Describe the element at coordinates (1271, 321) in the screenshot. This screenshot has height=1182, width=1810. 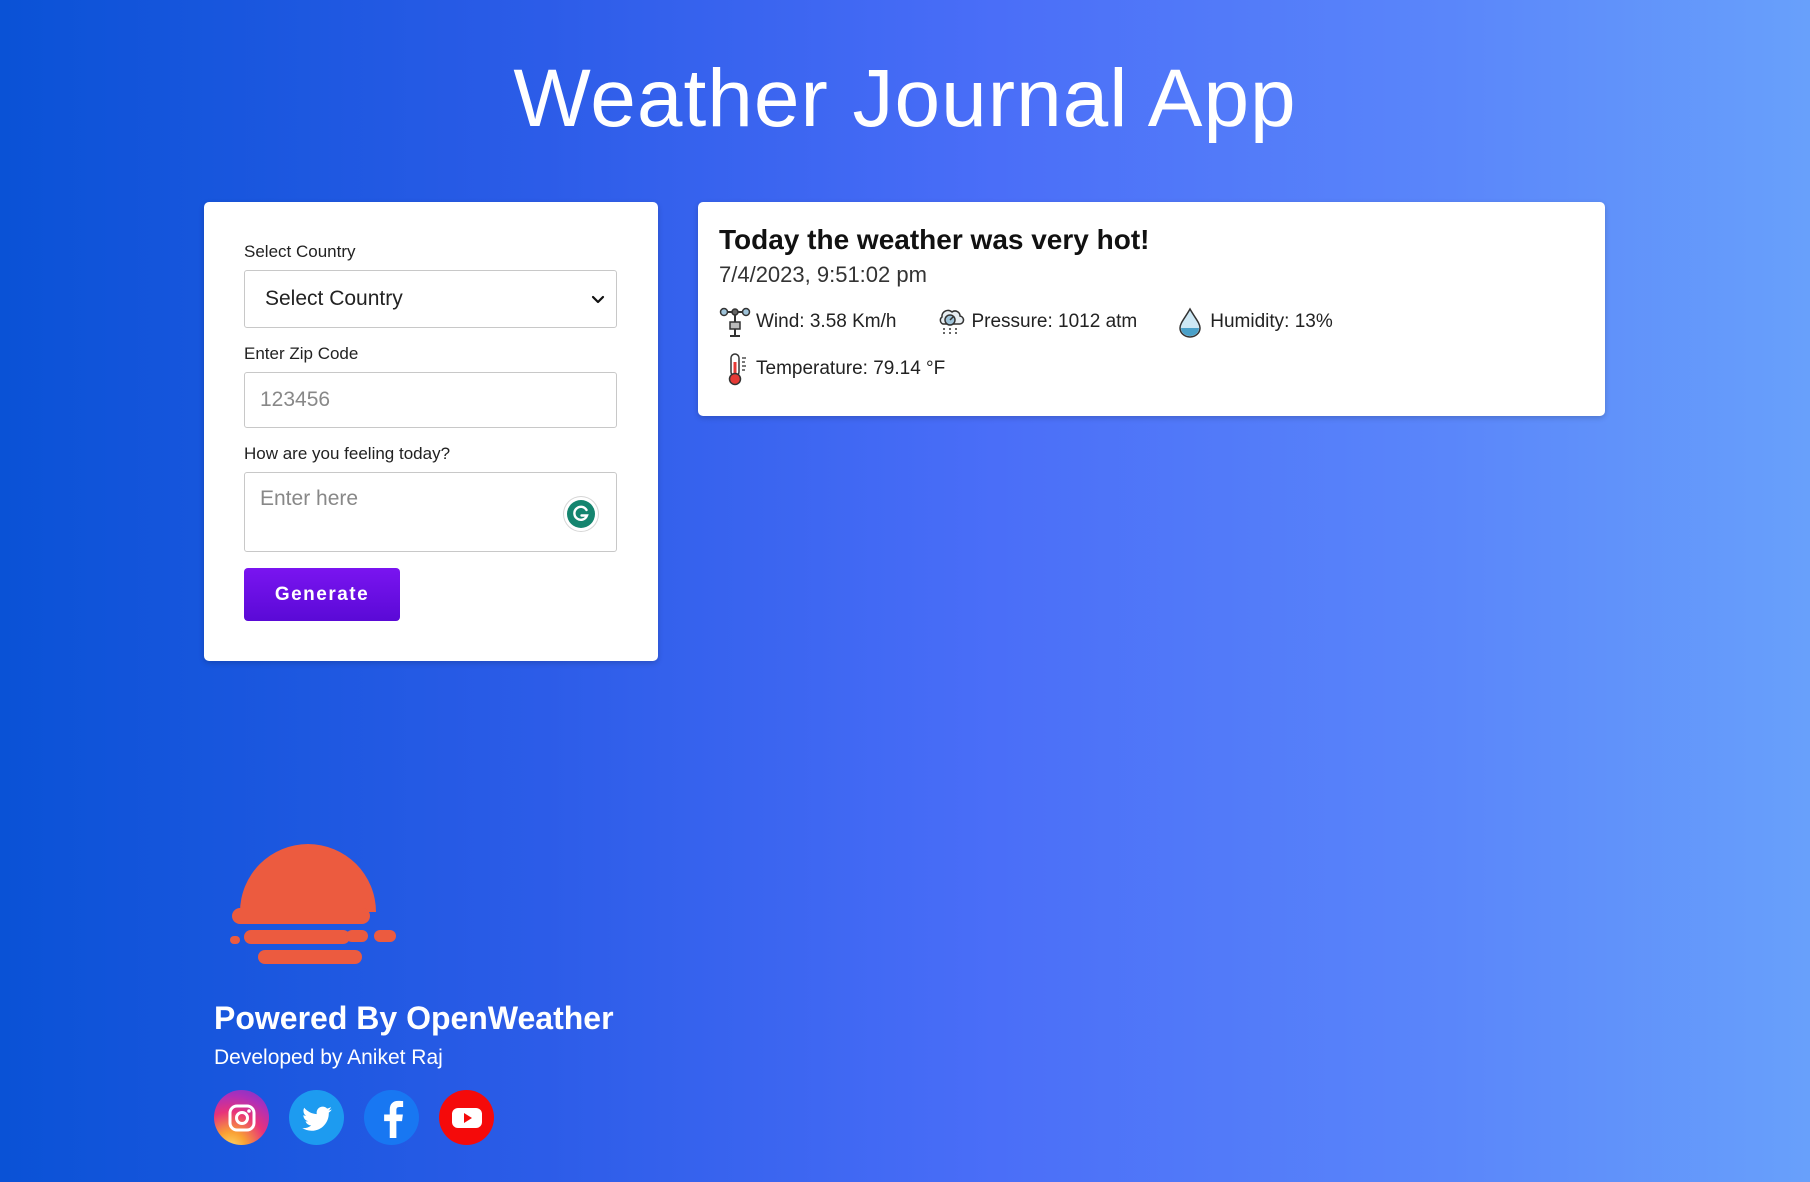
I see `humidity-value: Humidity: 13%` at that location.